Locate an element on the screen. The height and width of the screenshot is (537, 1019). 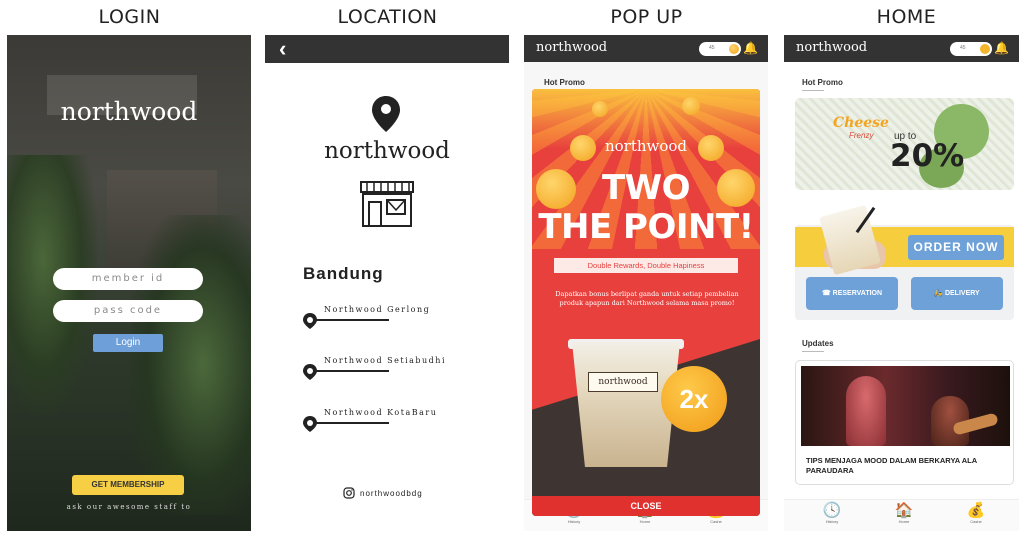
reservation-label: RESERVATION is located at coordinates (857, 293).